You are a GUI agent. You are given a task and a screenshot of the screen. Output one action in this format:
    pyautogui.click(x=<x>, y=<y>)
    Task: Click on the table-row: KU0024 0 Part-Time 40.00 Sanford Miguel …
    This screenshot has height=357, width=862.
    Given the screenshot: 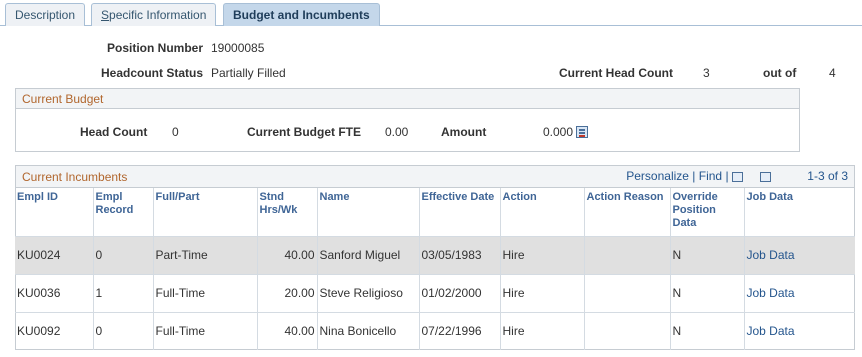 What is the action you would take?
    pyautogui.click(x=435, y=254)
    